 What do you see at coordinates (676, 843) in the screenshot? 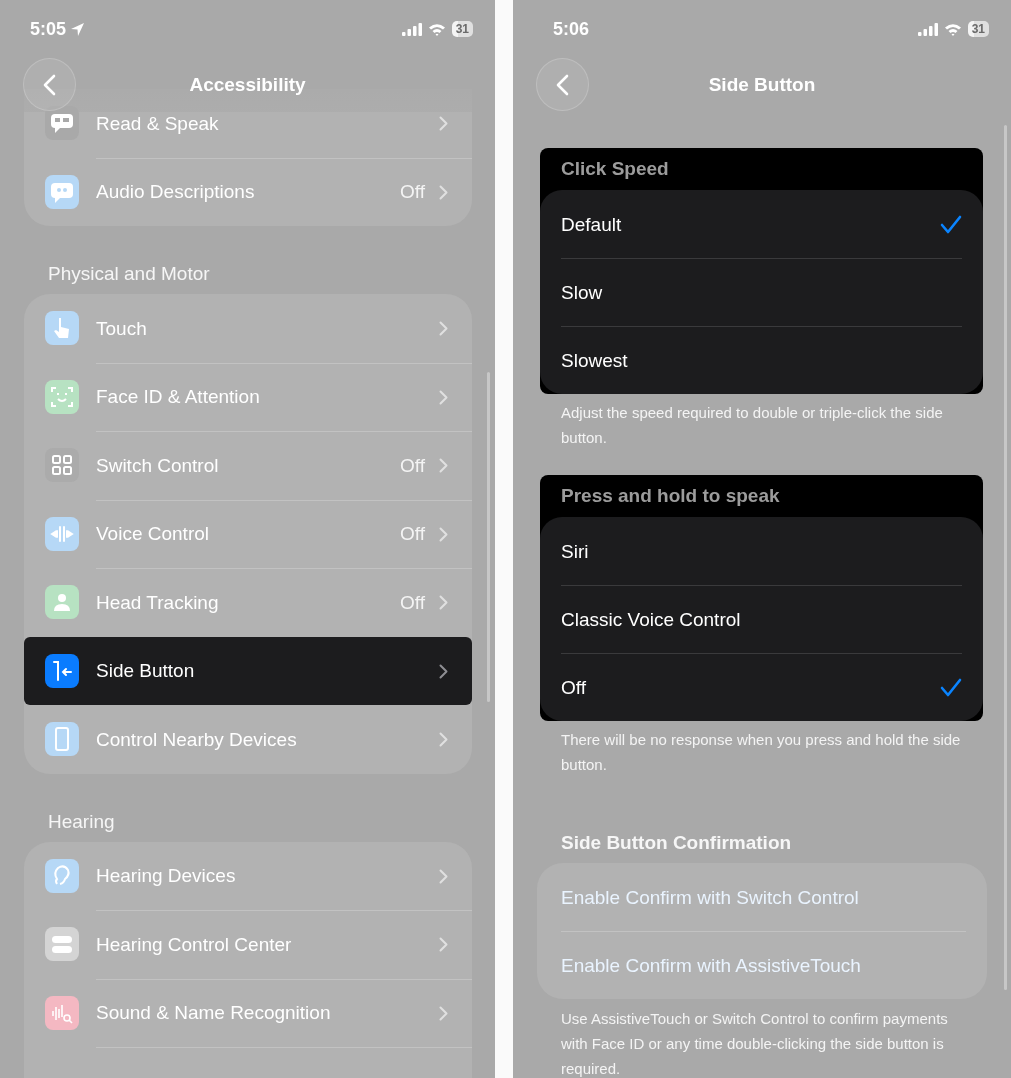
I see `group-header: Side Button Confirmation` at bounding box center [676, 843].